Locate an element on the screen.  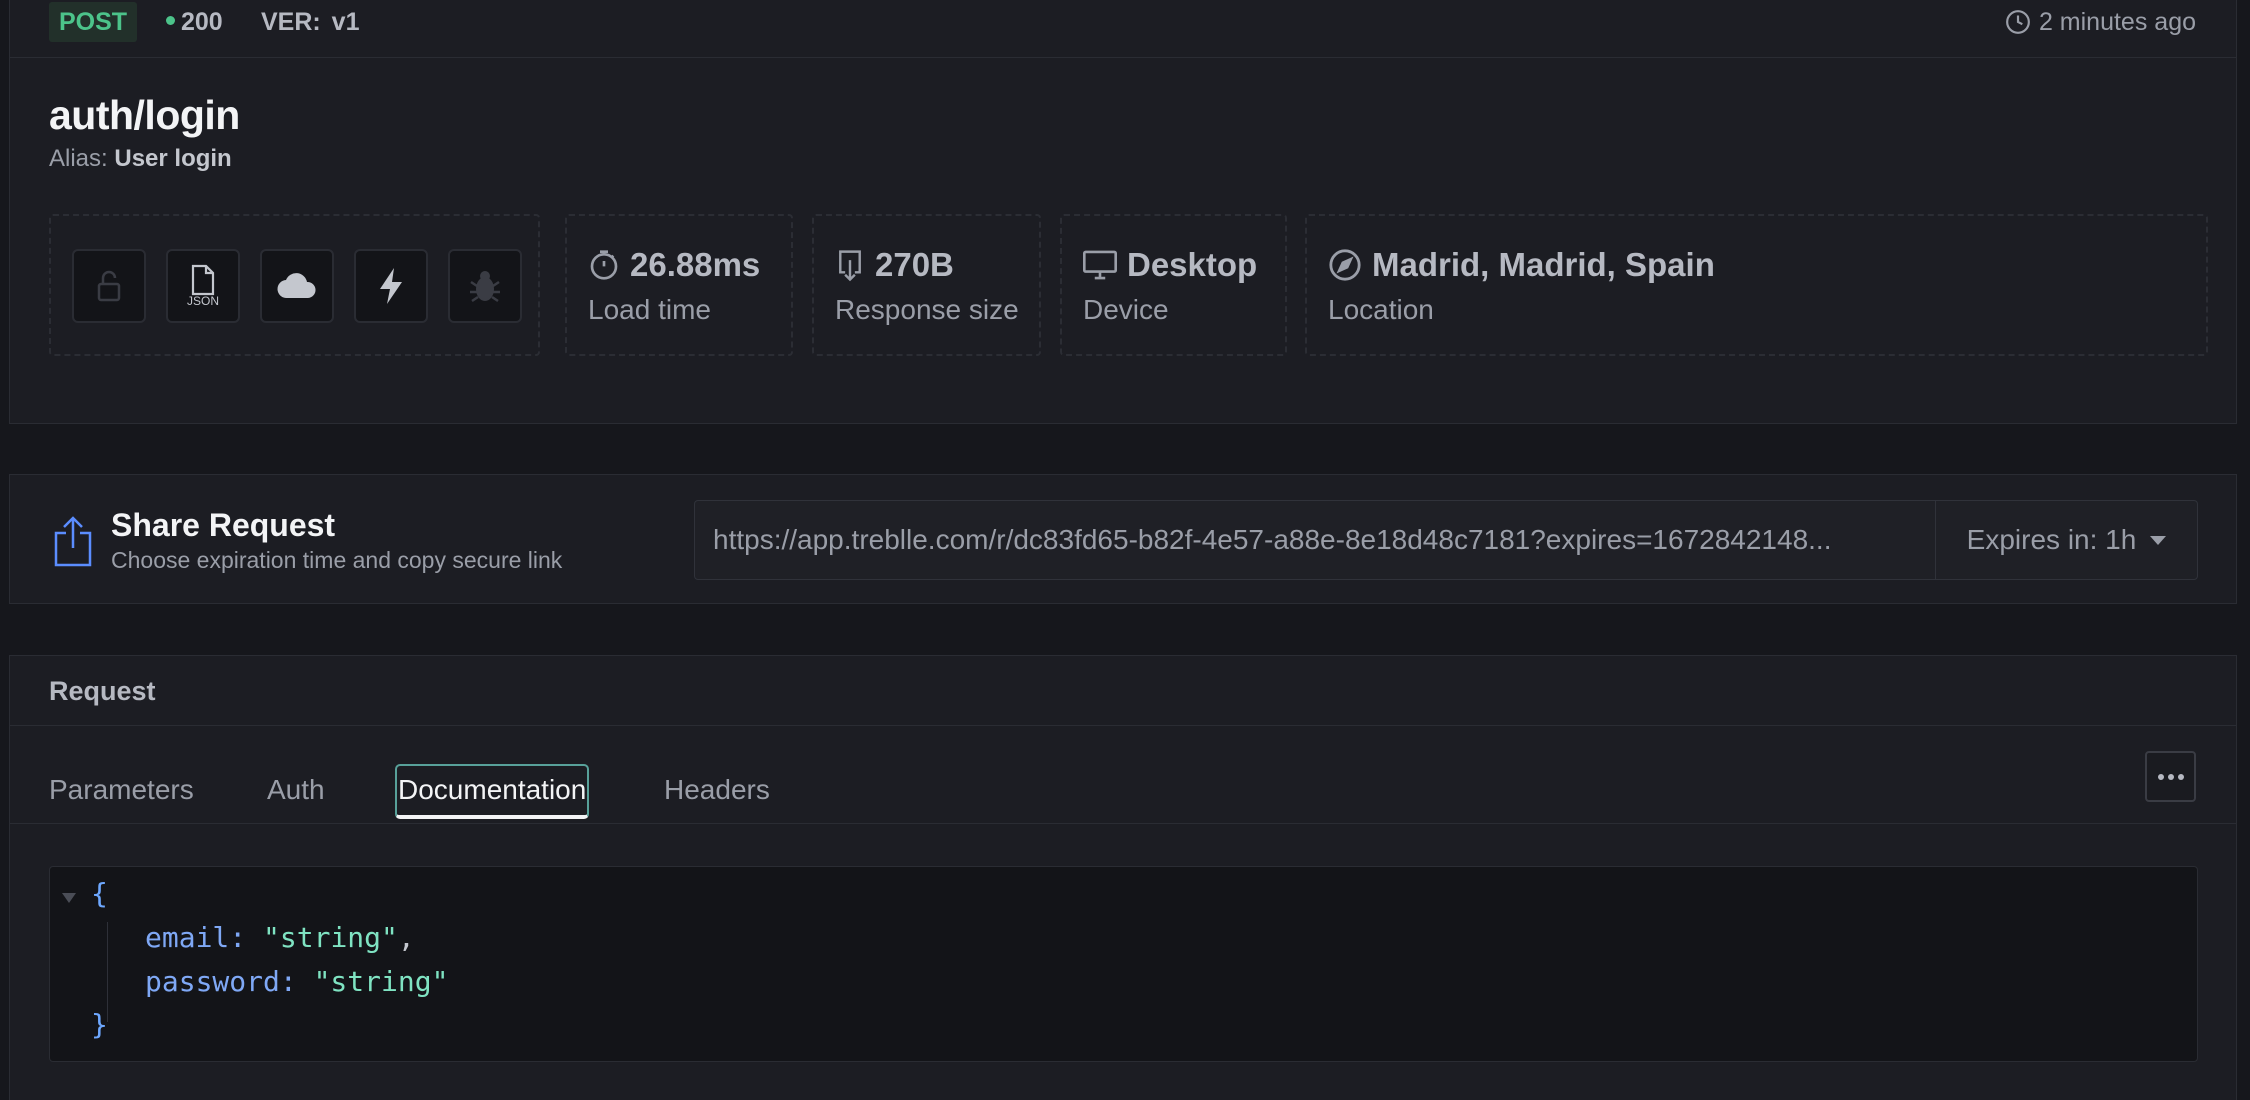
expires-label: Expires in: 1h is located at coordinates (2051, 539).